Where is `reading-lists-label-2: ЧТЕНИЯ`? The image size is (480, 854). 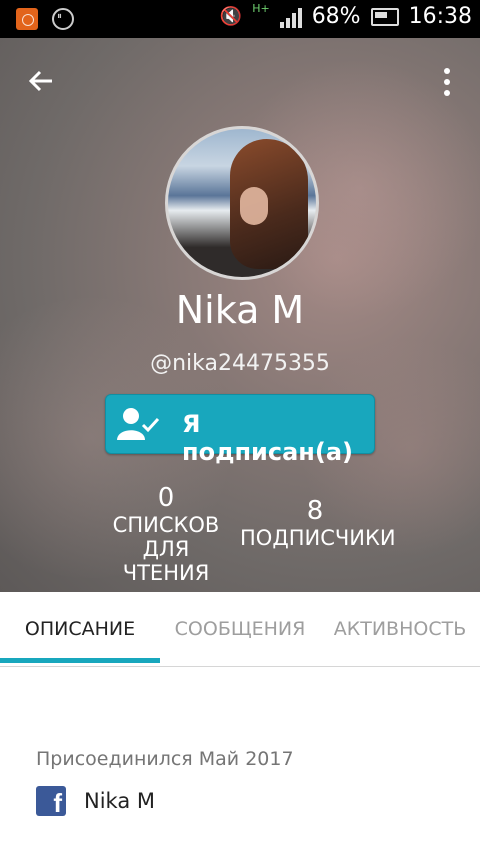 reading-lists-label-2: ЧТЕНИЯ is located at coordinates (166, 573).